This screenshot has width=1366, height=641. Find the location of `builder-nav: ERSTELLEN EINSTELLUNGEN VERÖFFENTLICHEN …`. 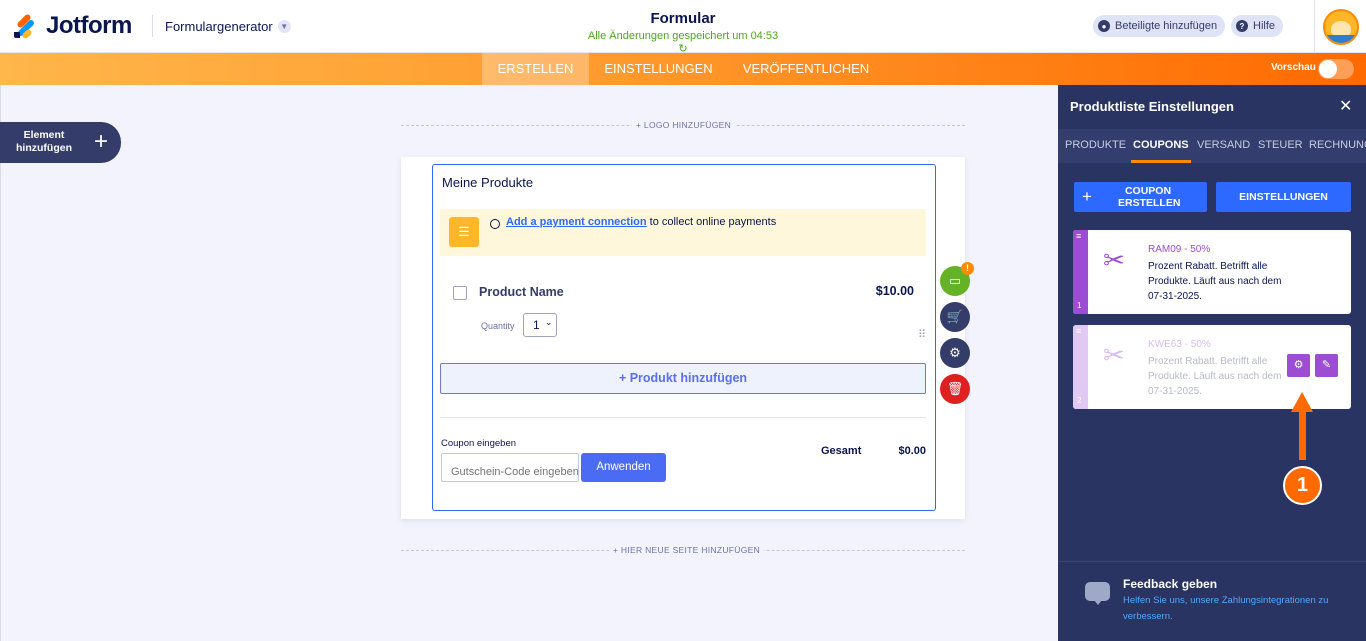

builder-nav: ERSTELLEN EINSTELLUNGEN VERÖFFENTLICHEN … is located at coordinates (683, 69).